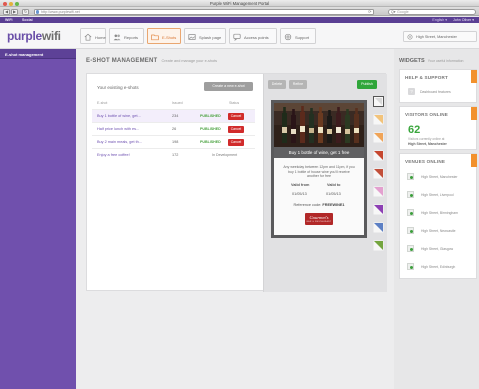  Describe the element at coordinates (369, 11) in the screenshot. I see `refresh-icon: ⟳` at that location.